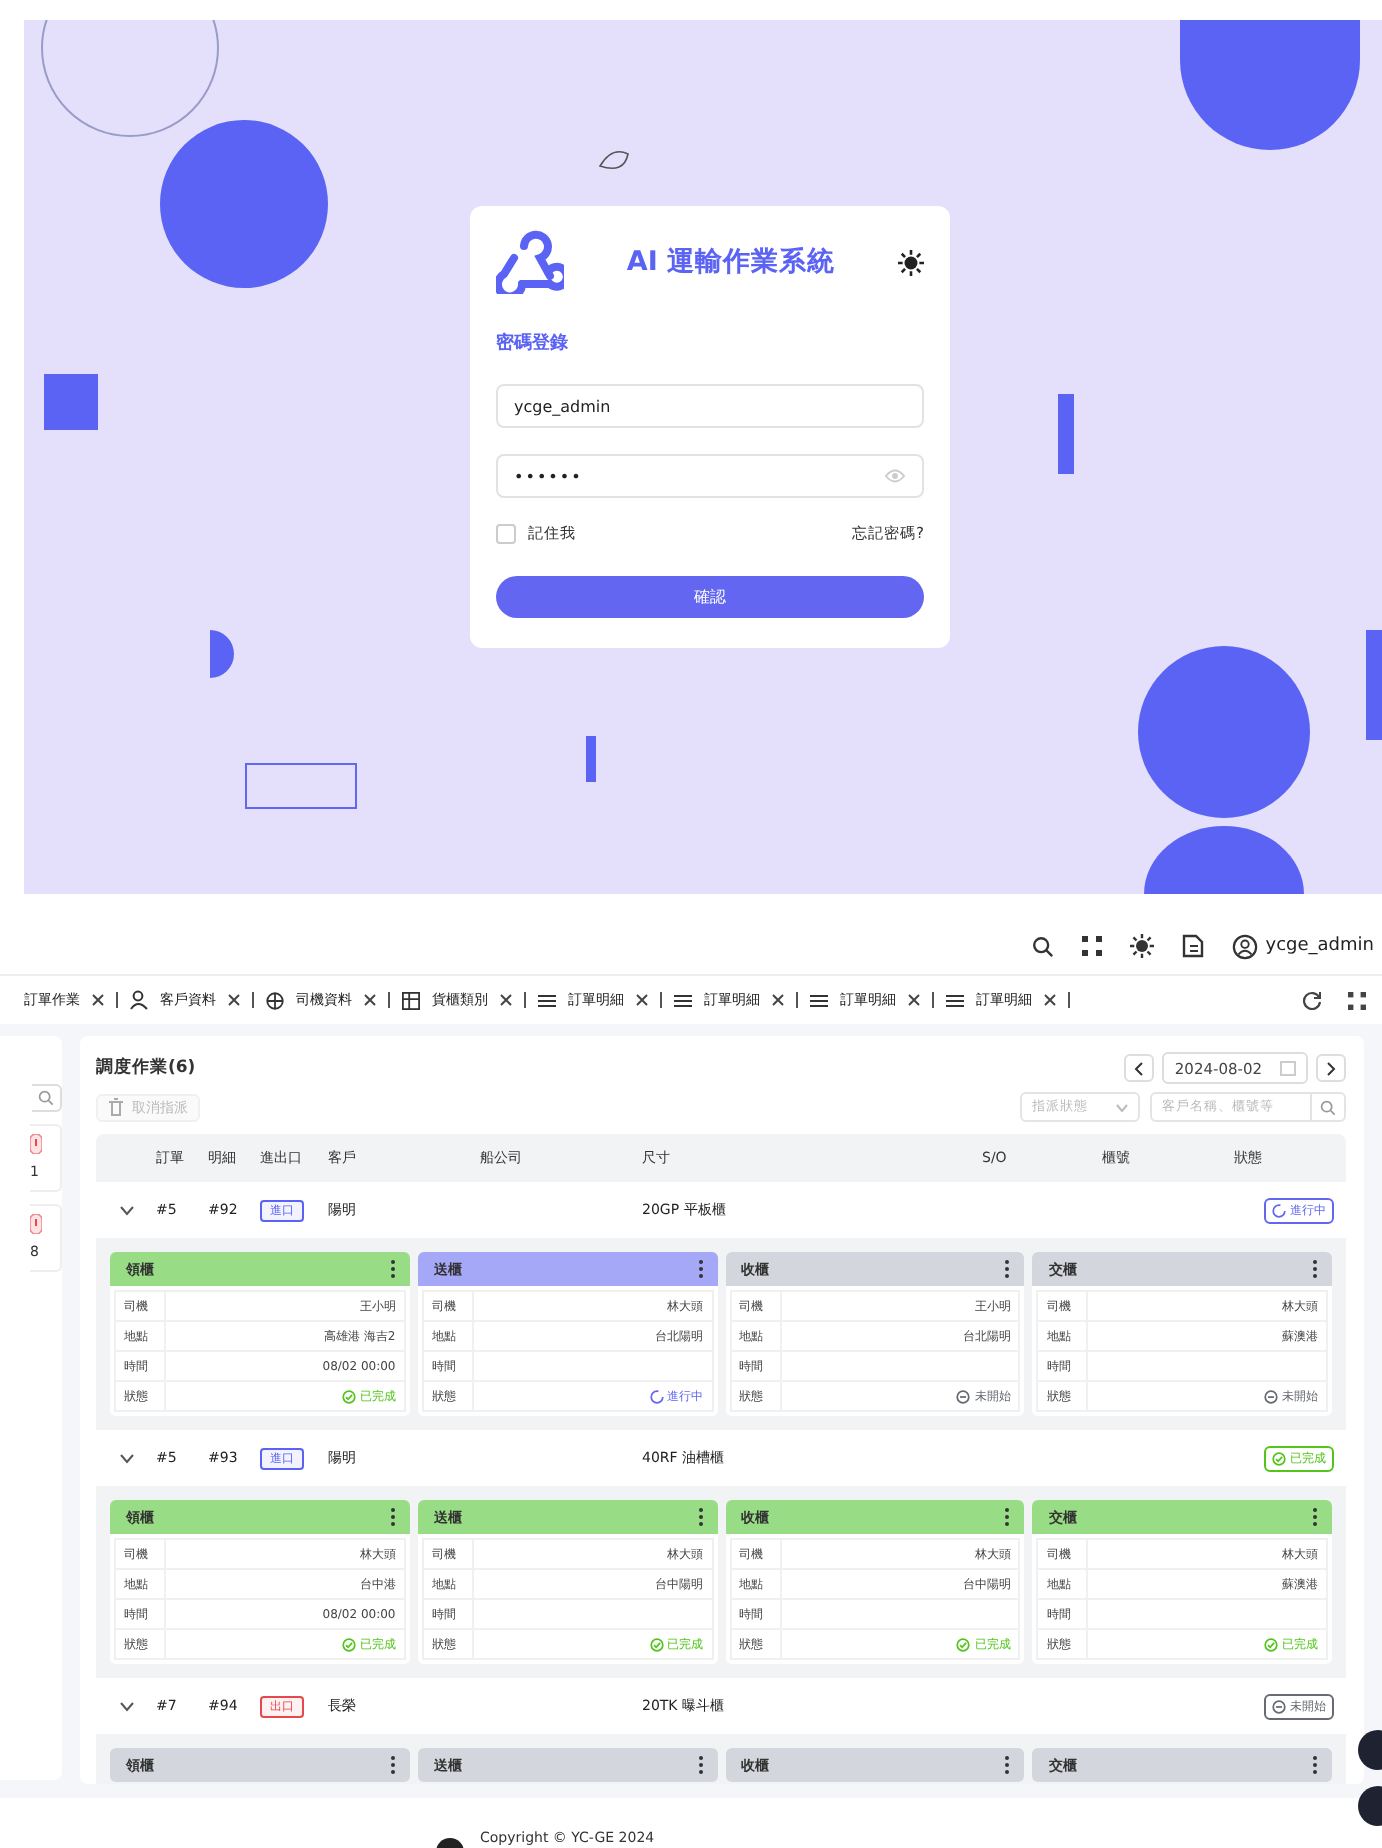 The width and height of the screenshot is (1382, 1848). What do you see at coordinates (530, 262) in the screenshot?
I see `webhook-logo-icon` at bounding box center [530, 262].